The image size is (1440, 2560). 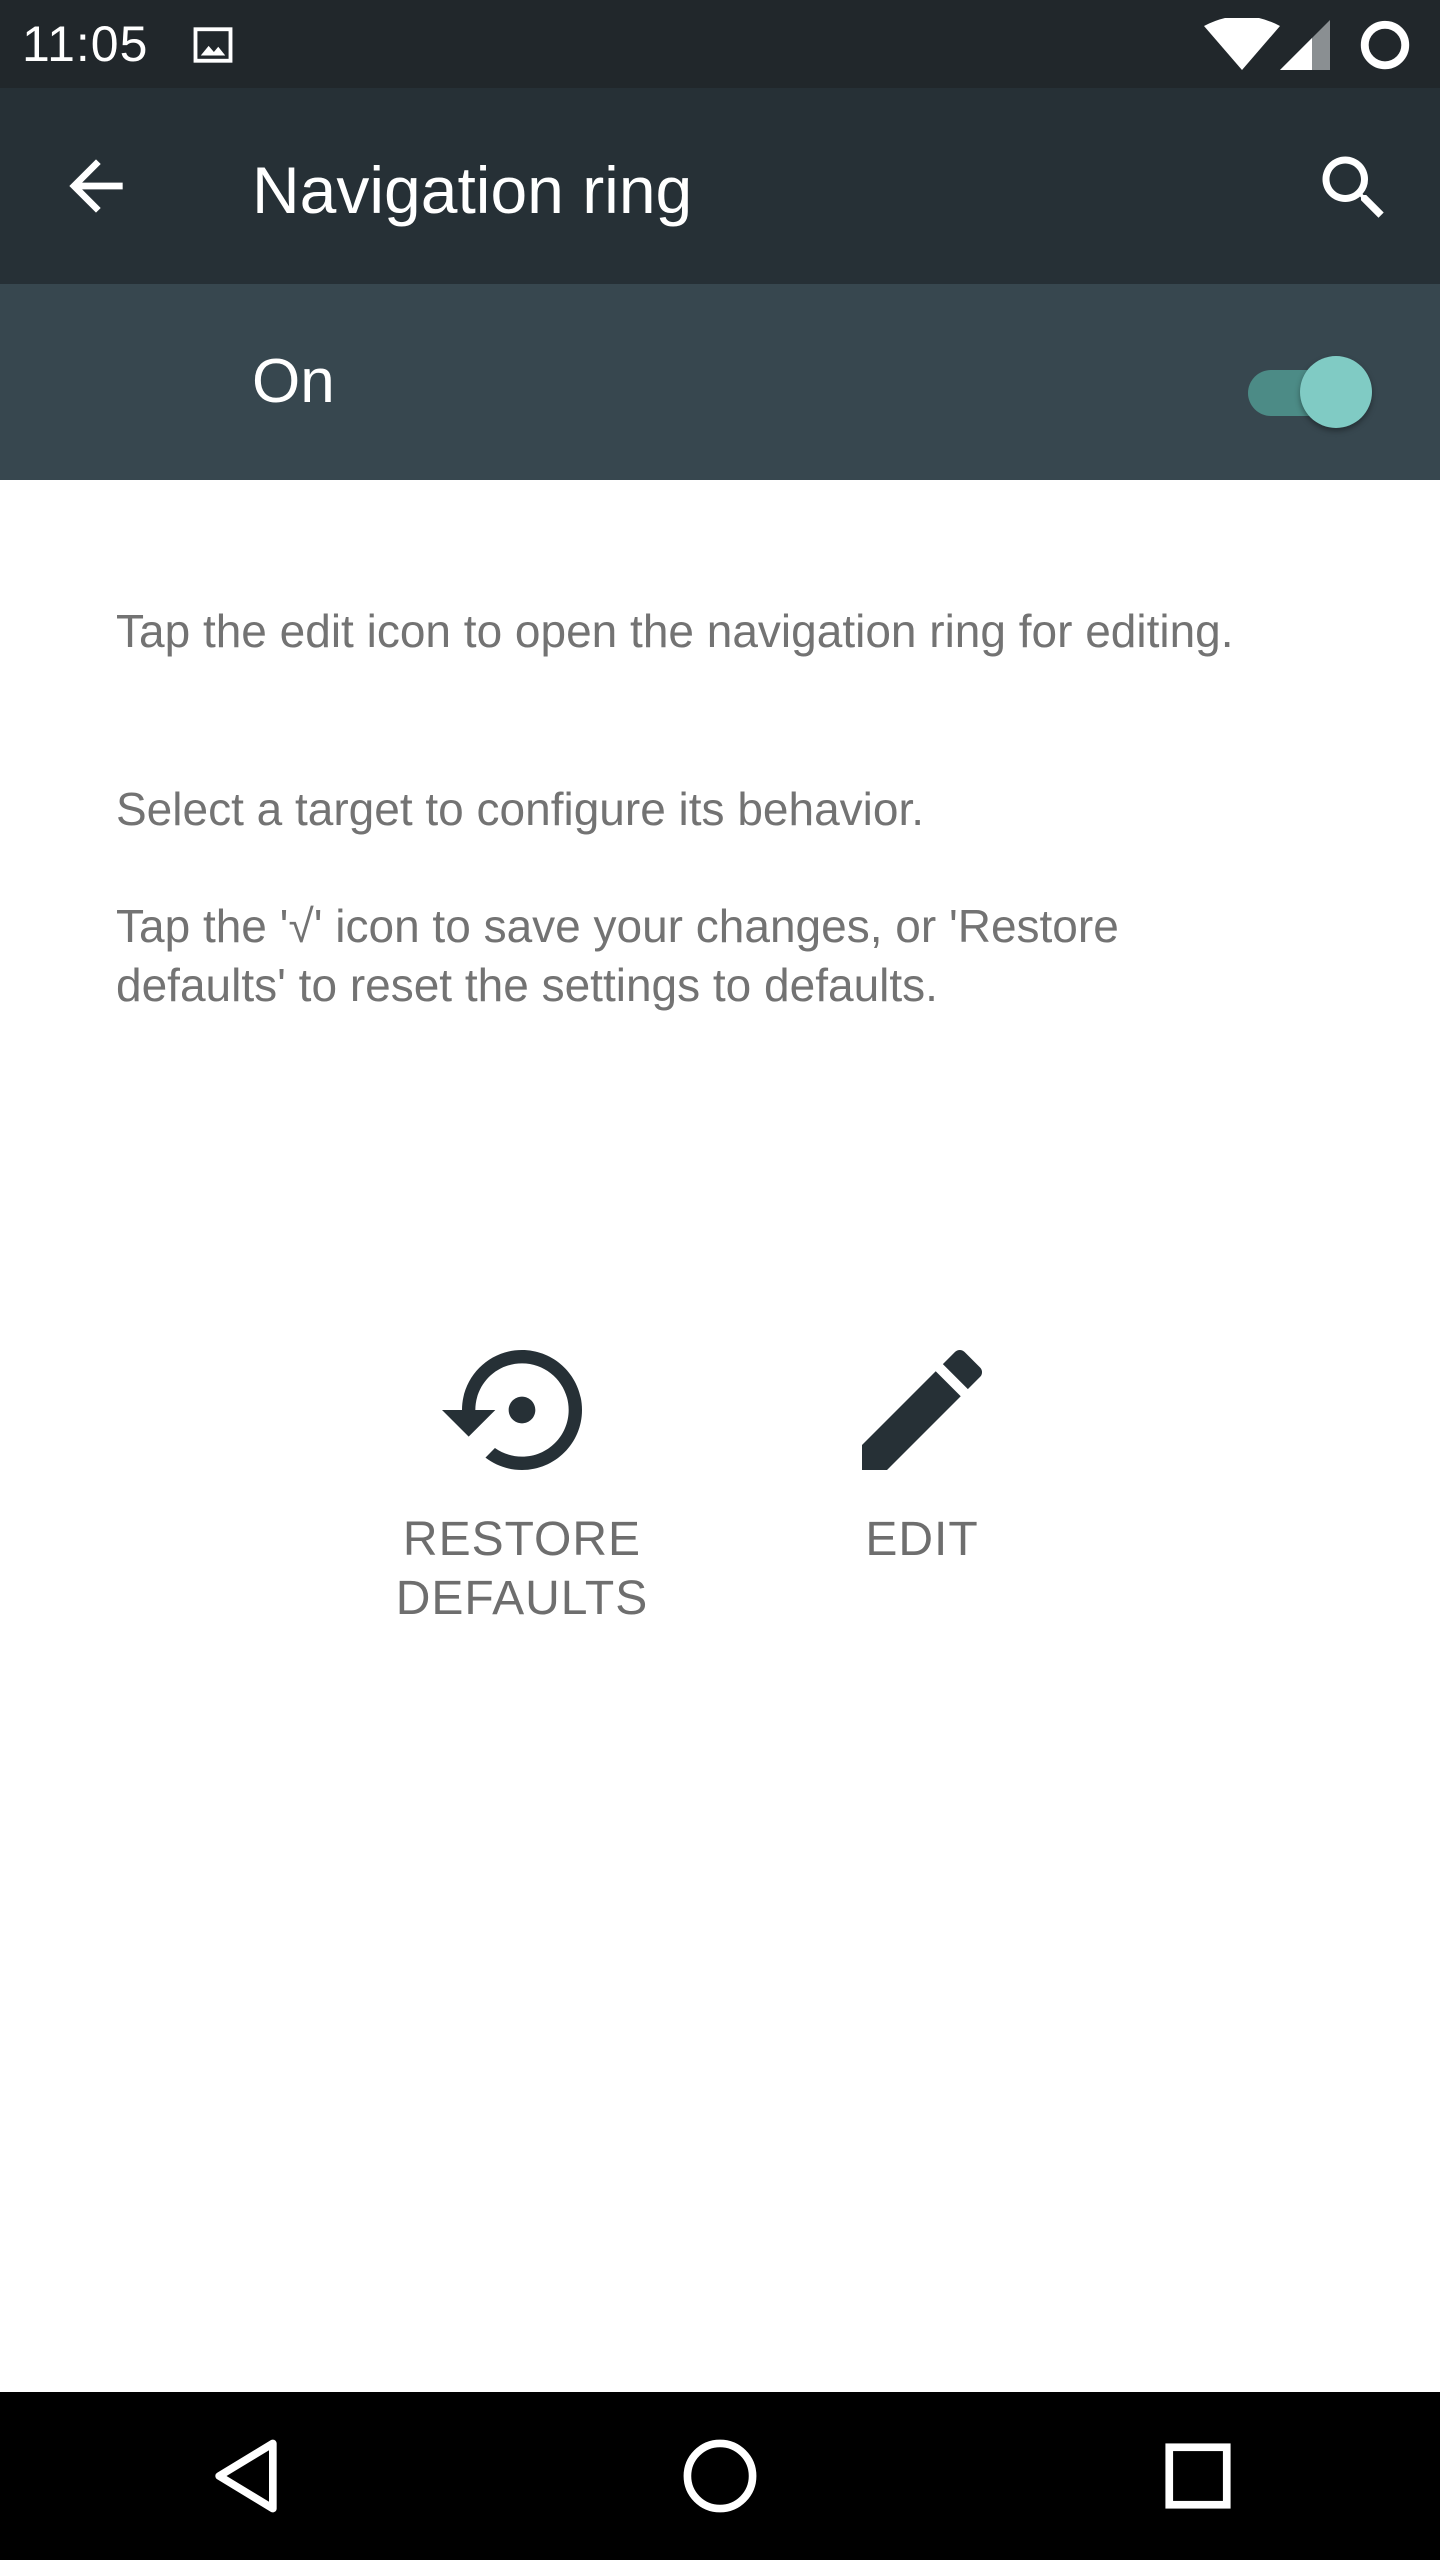 I want to click on restore-defaults-label: RESTORE DEFAULTS, so click(x=522, y=1569).